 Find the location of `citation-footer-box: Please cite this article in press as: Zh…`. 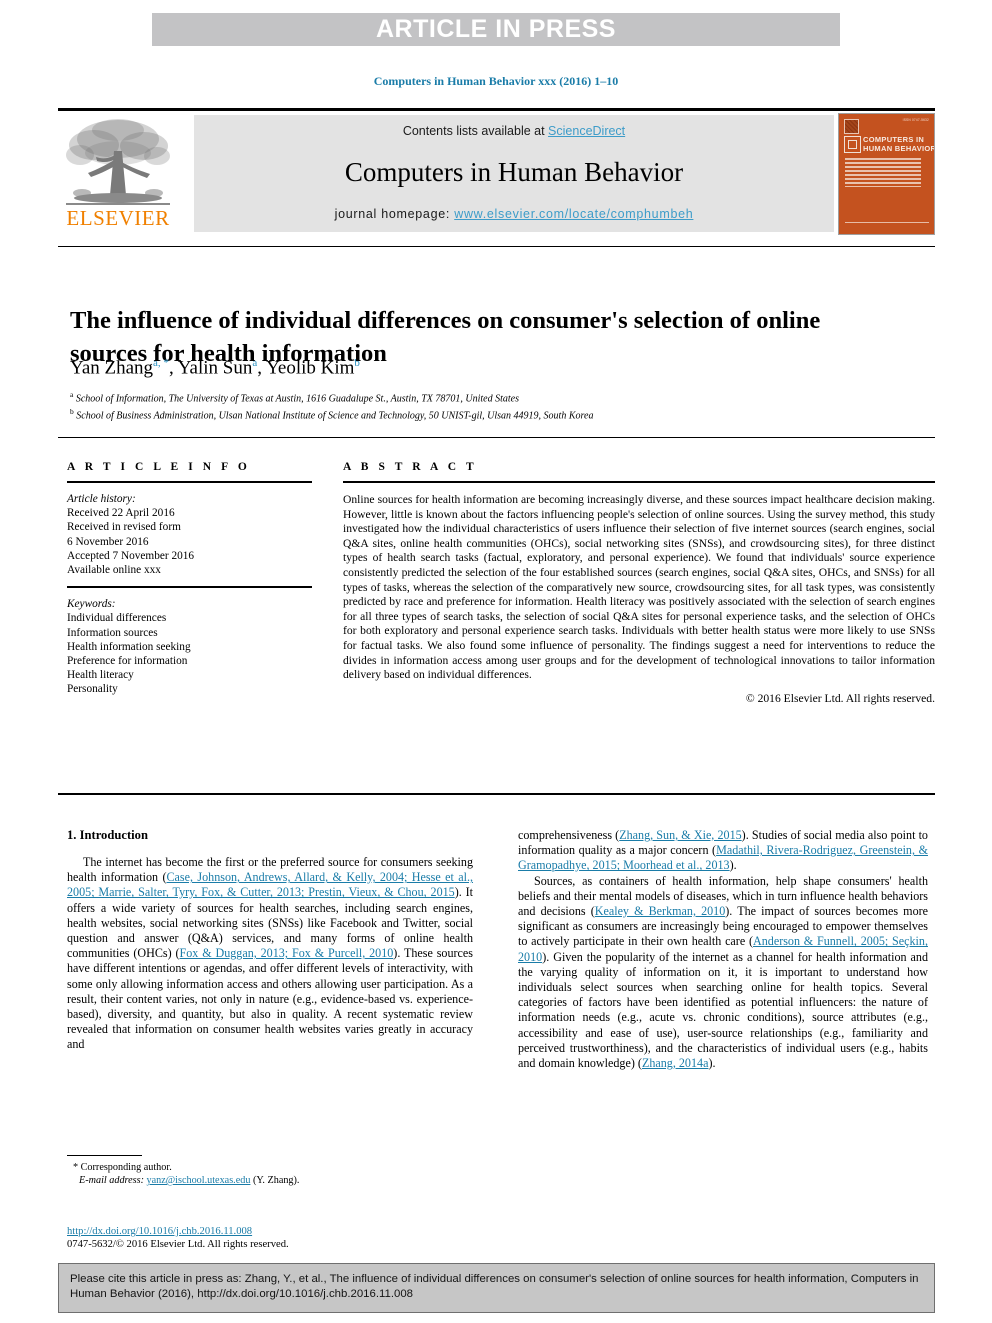

citation-footer-box: Please cite this article in press as: Zh… is located at coordinates (496, 1288).